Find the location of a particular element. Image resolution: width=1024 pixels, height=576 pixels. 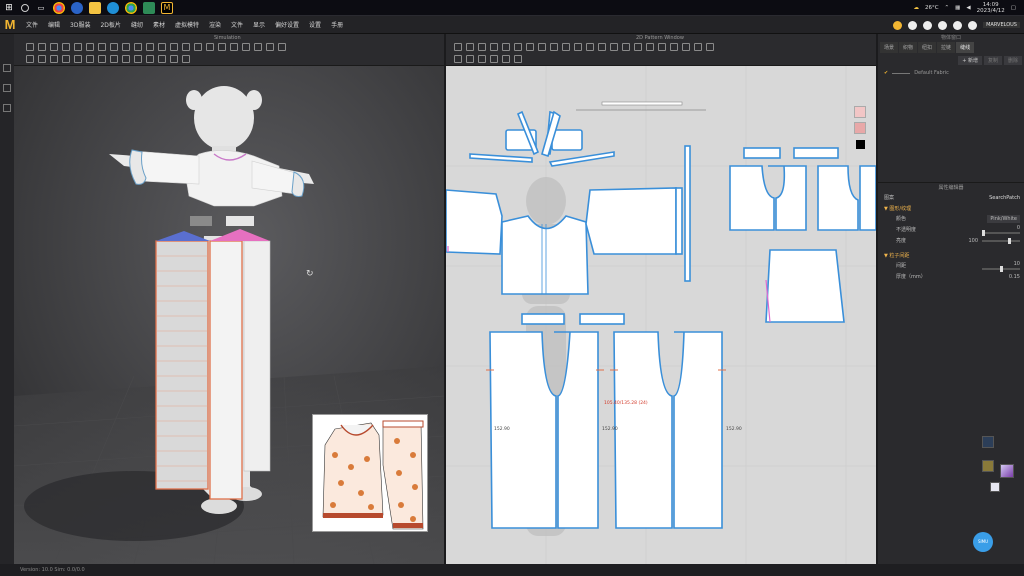

pants-panels-3d is located at coordinates (213, 358).